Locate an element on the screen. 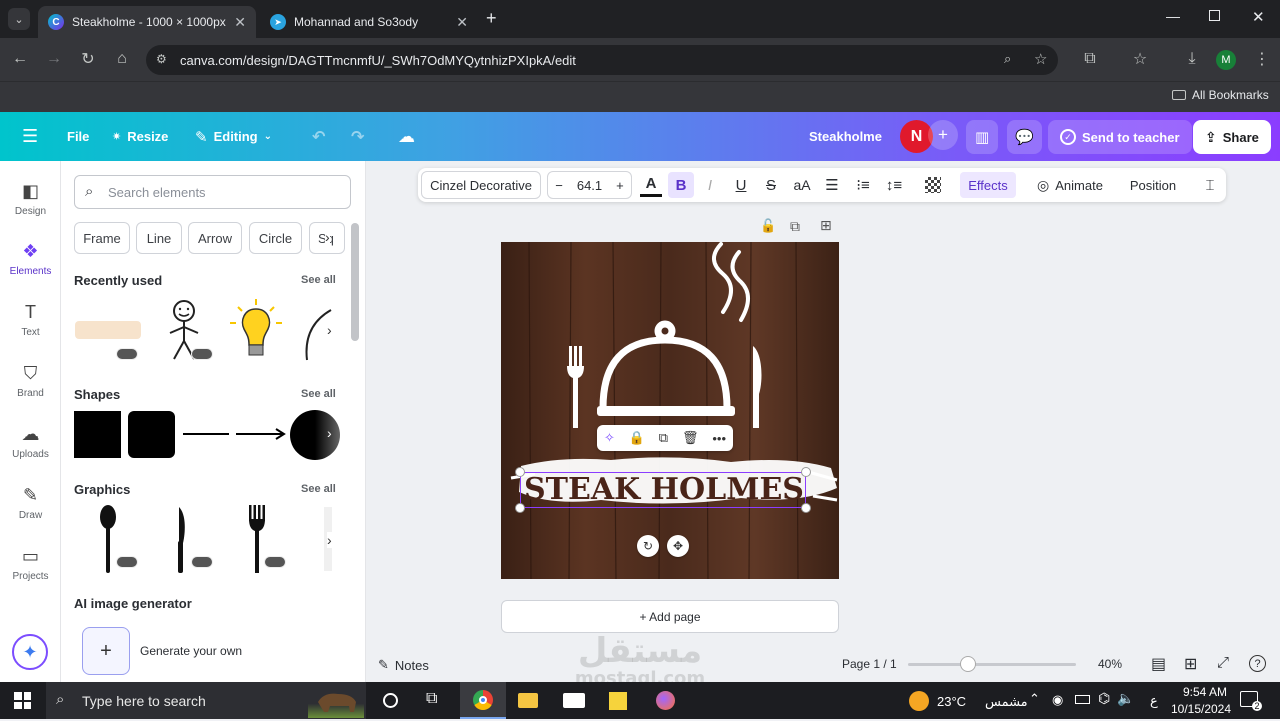 The image size is (1280, 721). zoom-level: 40% is located at coordinates (1110, 664).